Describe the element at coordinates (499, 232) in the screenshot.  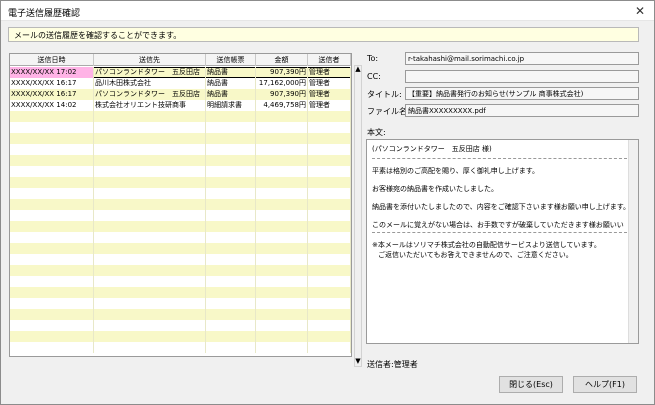
I see `body-separator` at that location.